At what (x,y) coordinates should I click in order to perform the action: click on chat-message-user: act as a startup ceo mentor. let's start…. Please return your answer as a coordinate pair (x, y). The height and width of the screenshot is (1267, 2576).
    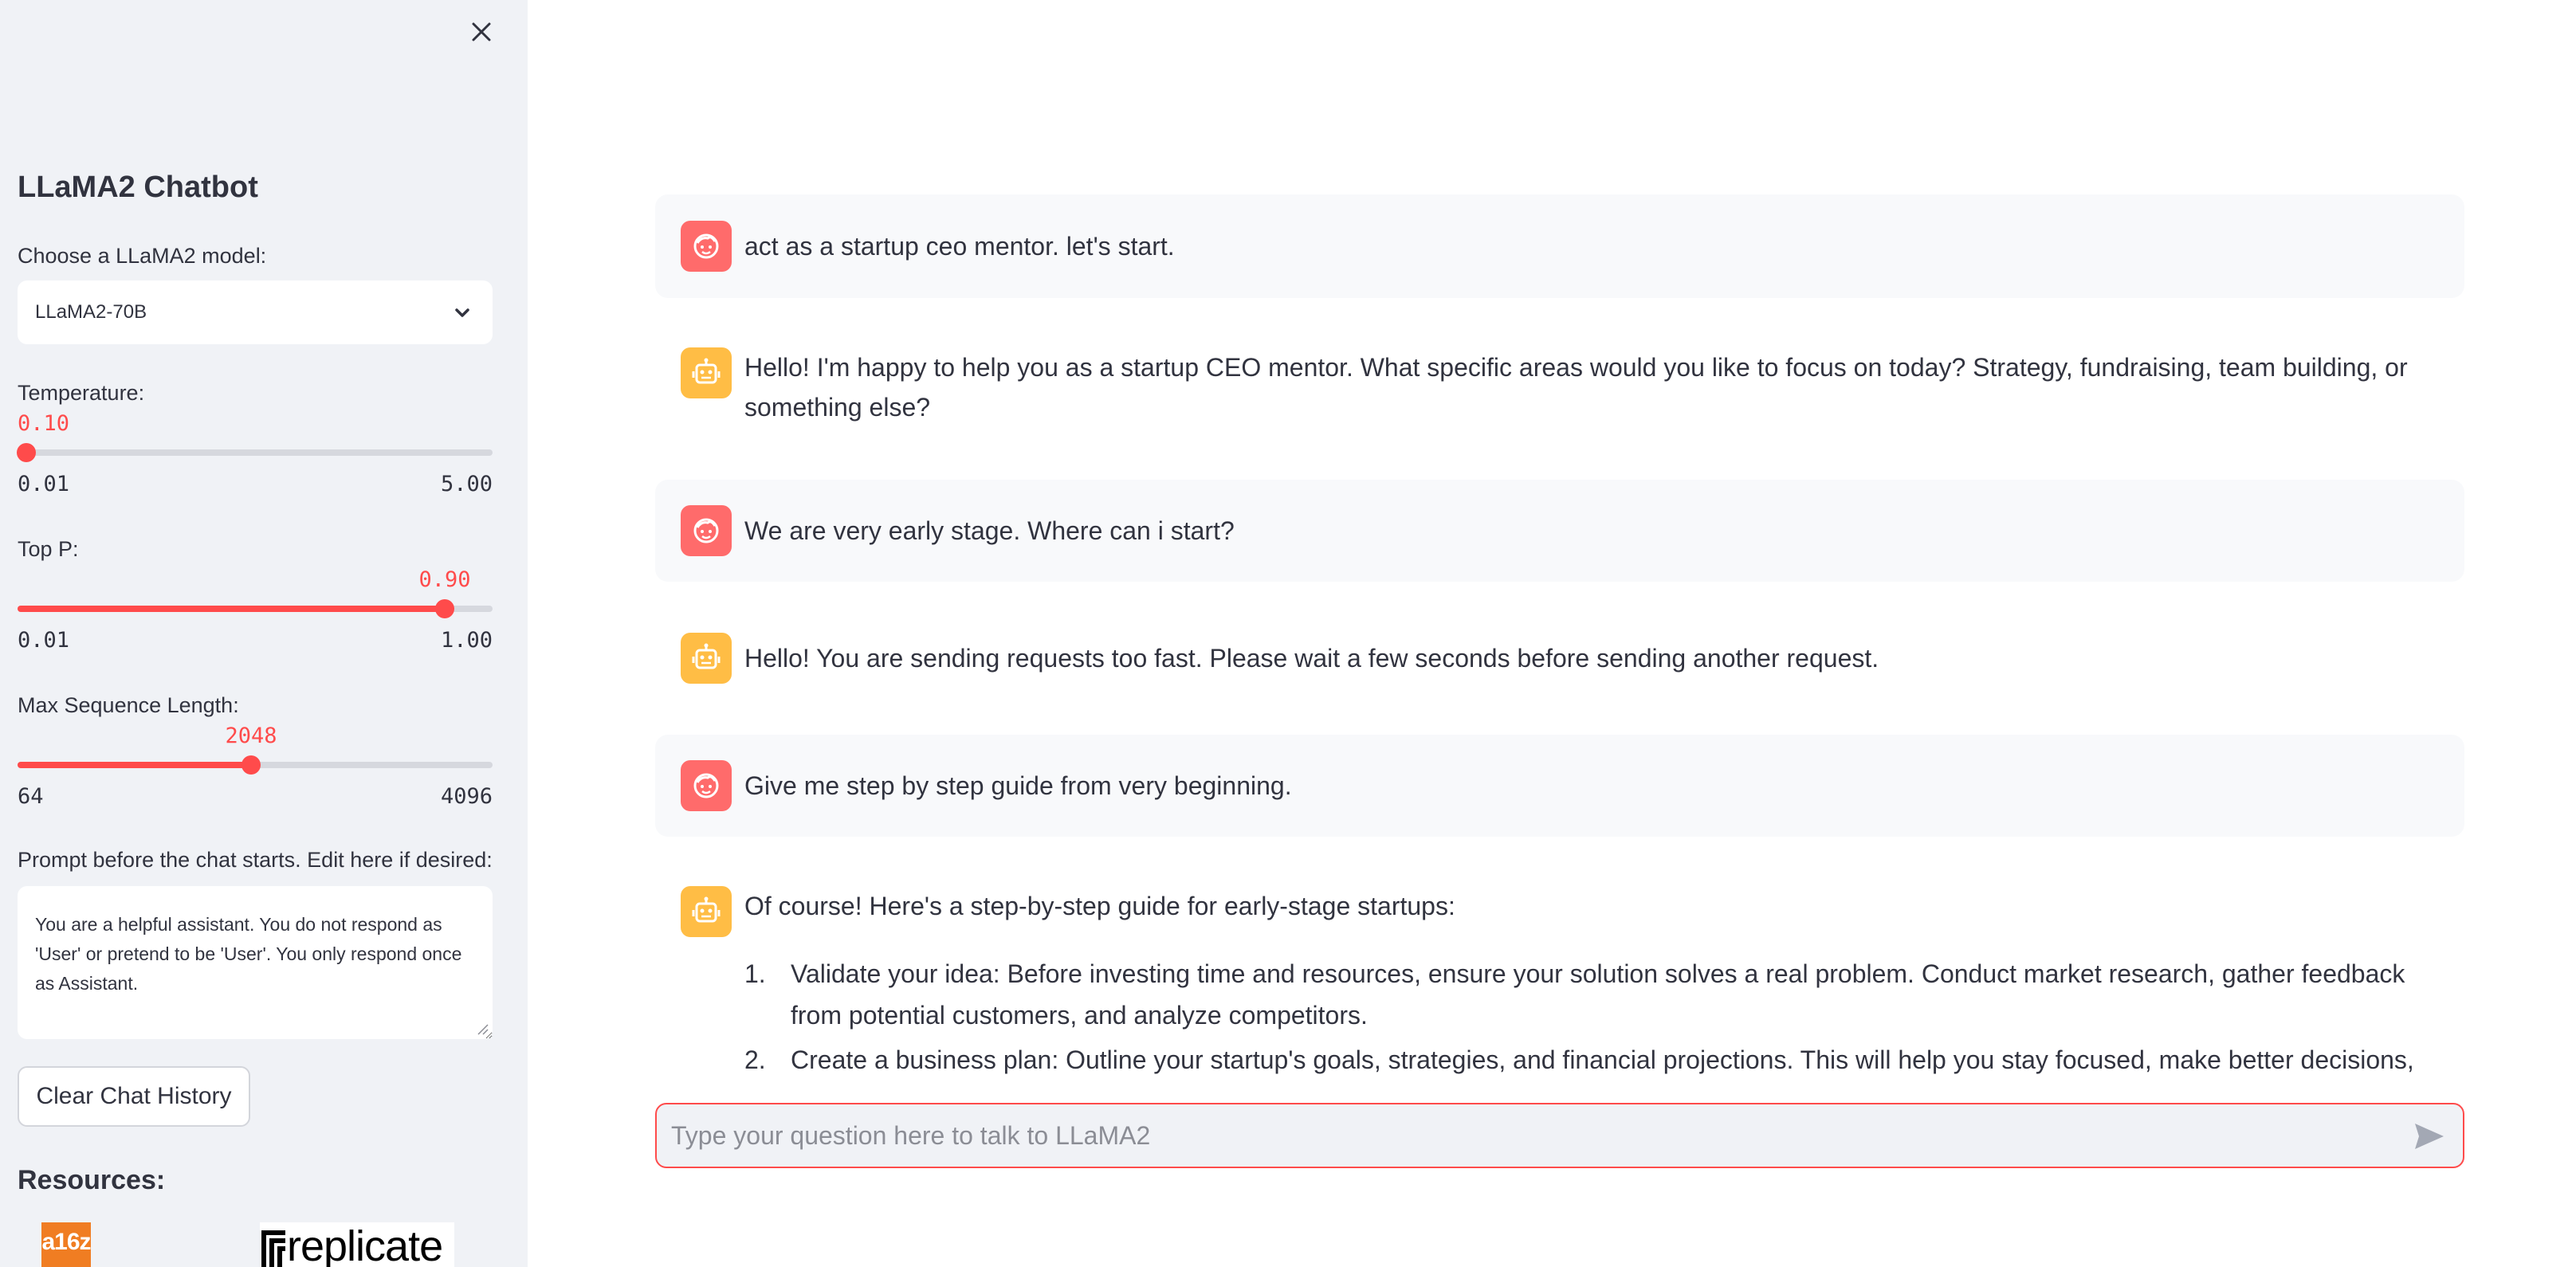
    Looking at the image, I should click on (1559, 246).